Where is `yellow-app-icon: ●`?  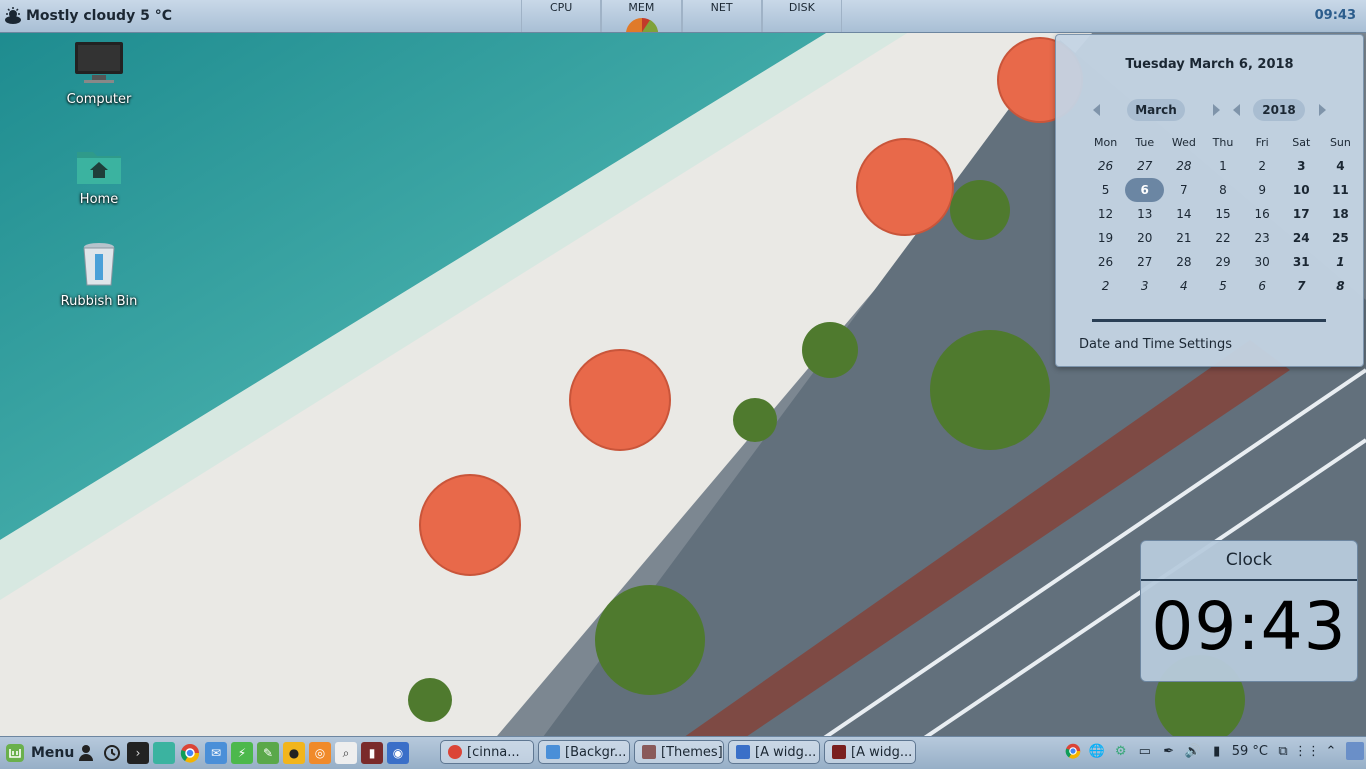
yellow-app-icon: ● is located at coordinates (294, 753).